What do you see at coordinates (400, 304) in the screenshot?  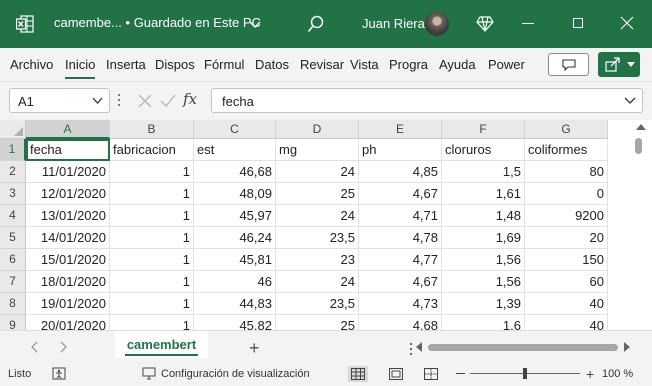 I see `cell-e8: 4,73` at bounding box center [400, 304].